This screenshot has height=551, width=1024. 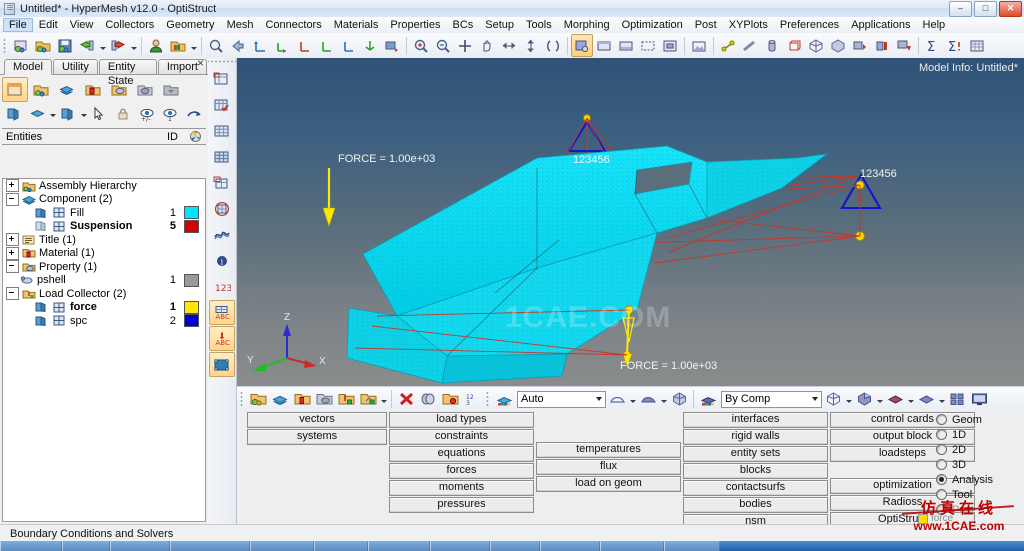 I want to click on color-wheel-icon, so click(x=195, y=136).